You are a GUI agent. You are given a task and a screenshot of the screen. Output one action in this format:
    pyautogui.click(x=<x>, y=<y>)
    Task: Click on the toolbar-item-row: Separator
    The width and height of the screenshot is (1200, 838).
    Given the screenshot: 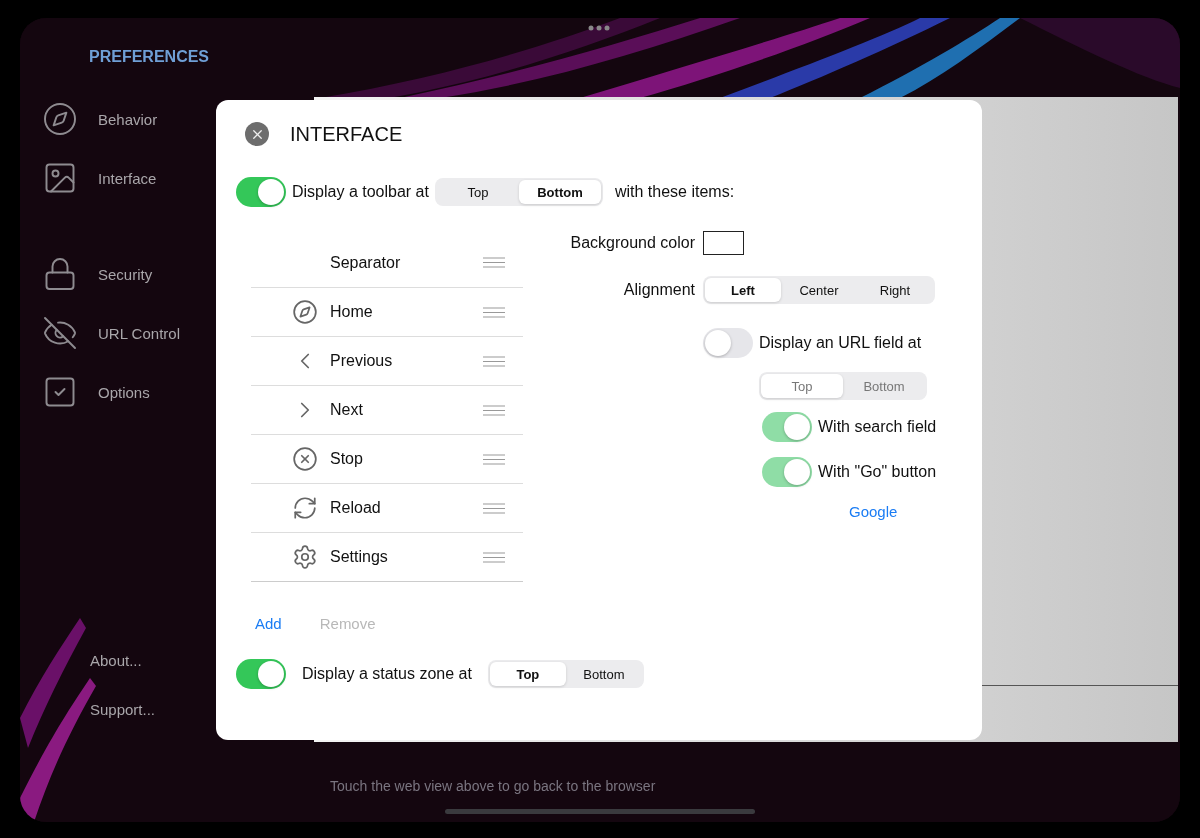 What is the action you would take?
    pyautogui.click(x=387, y=262)
    